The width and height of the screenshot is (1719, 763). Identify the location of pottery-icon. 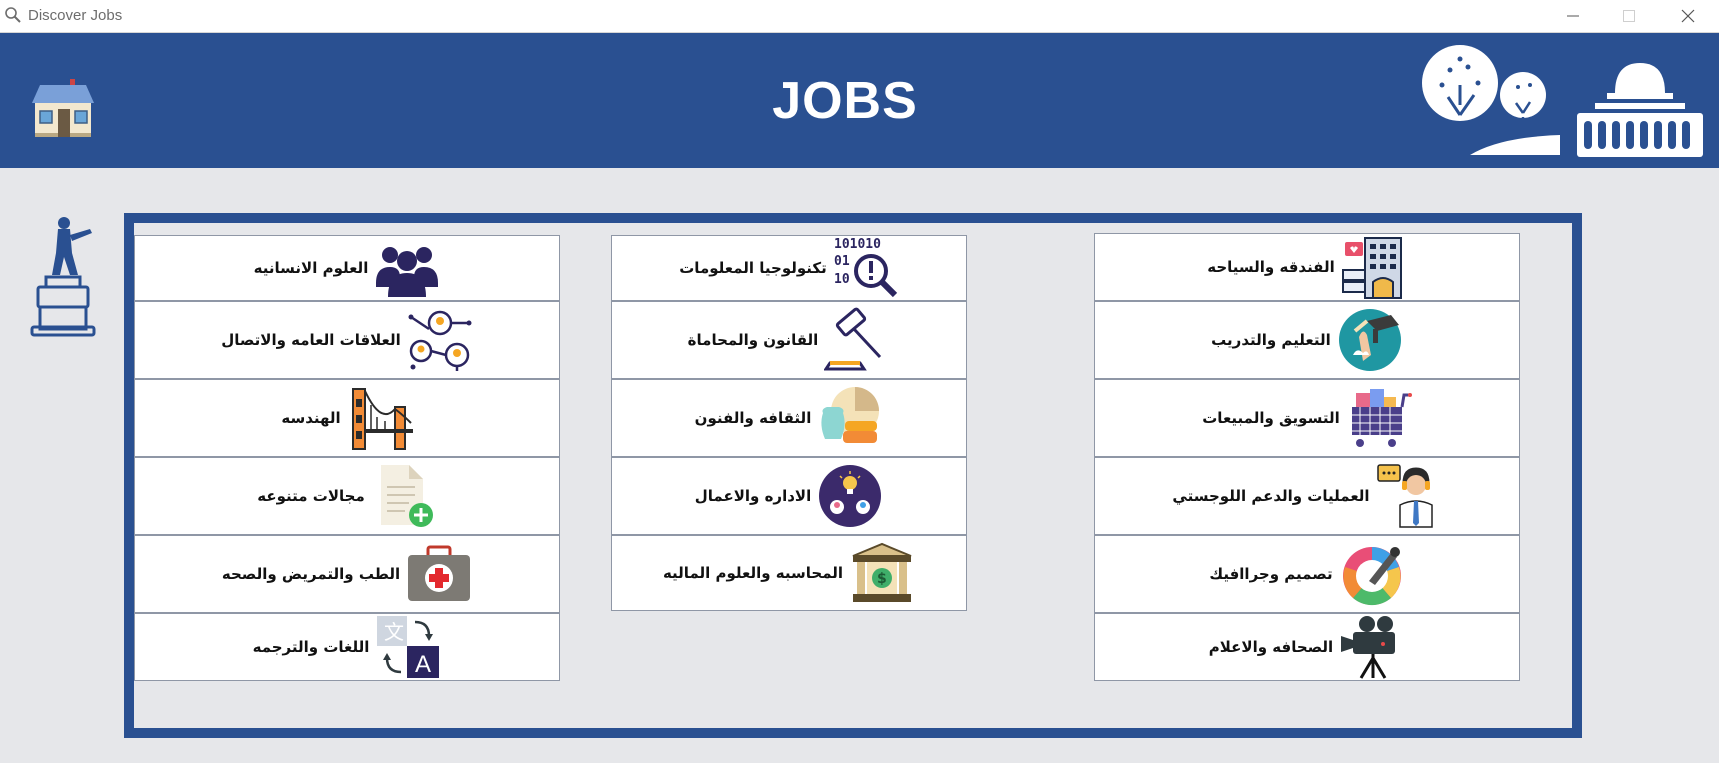
(850, 415).